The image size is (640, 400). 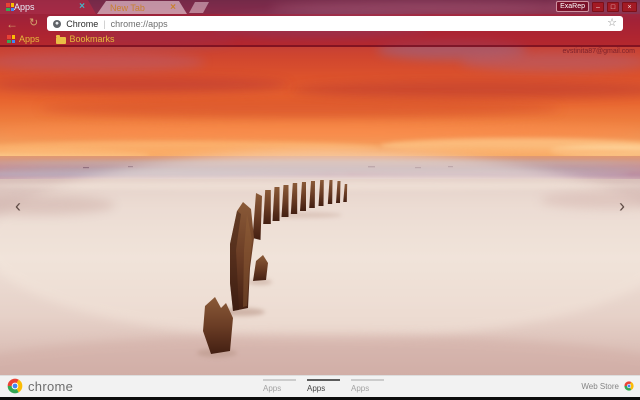 I want to click on bookmark-folder: Bookmarks, so click(x=85, y=39).